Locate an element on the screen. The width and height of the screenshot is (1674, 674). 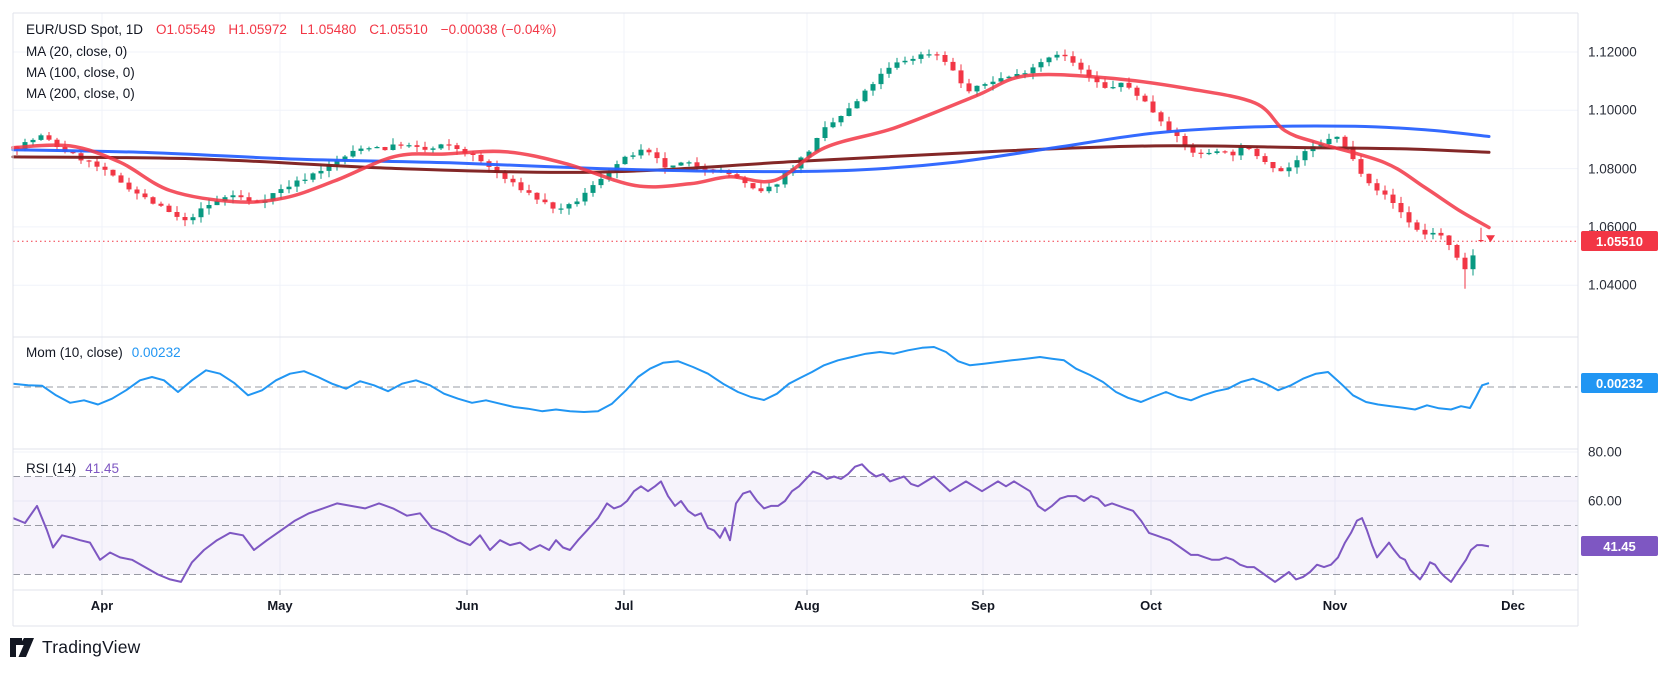
ma200-legend: MA (200, close, 0) is located at coordinates (80, 94).